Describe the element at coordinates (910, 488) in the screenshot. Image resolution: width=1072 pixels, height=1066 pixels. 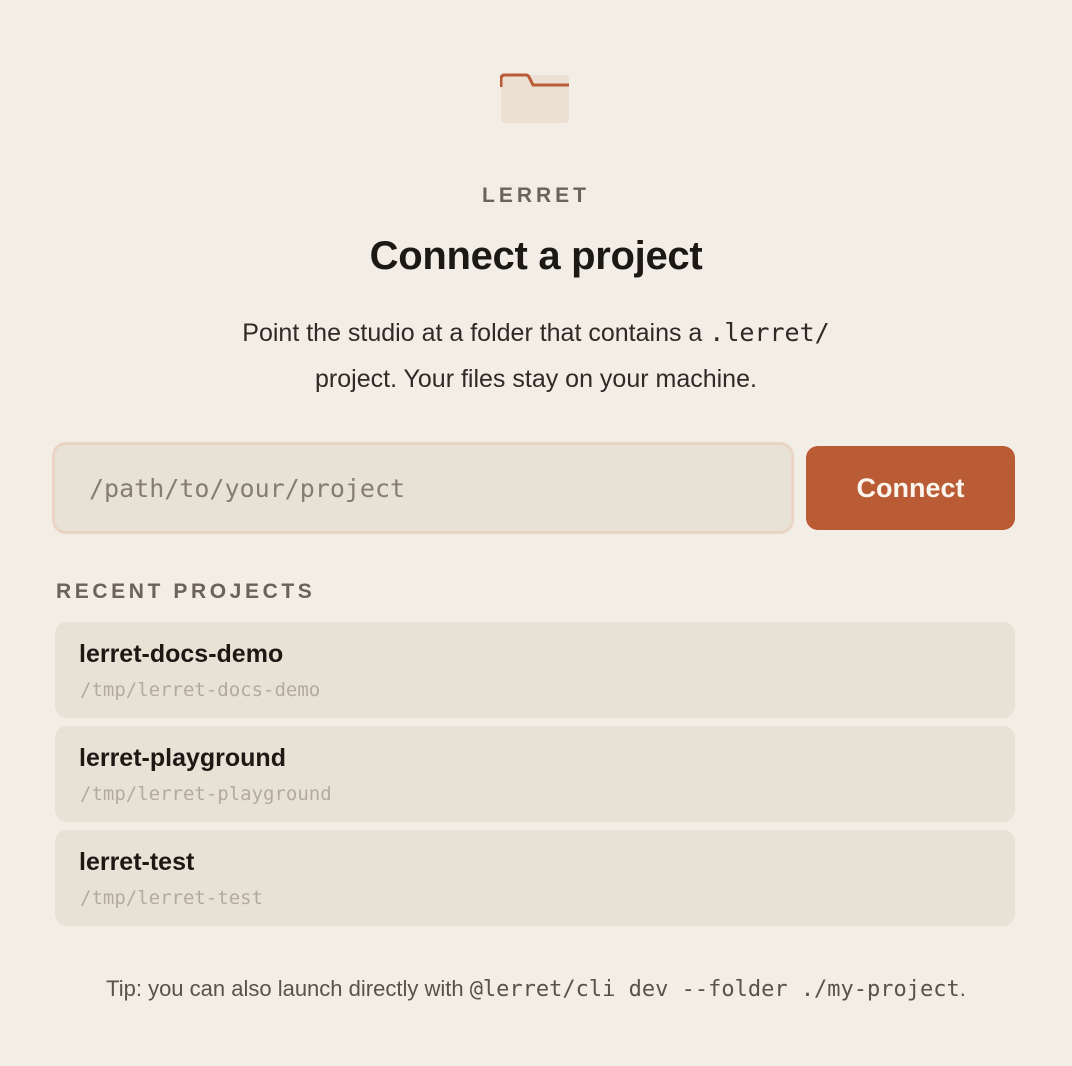
I see `connect-button: Connect` at that location.